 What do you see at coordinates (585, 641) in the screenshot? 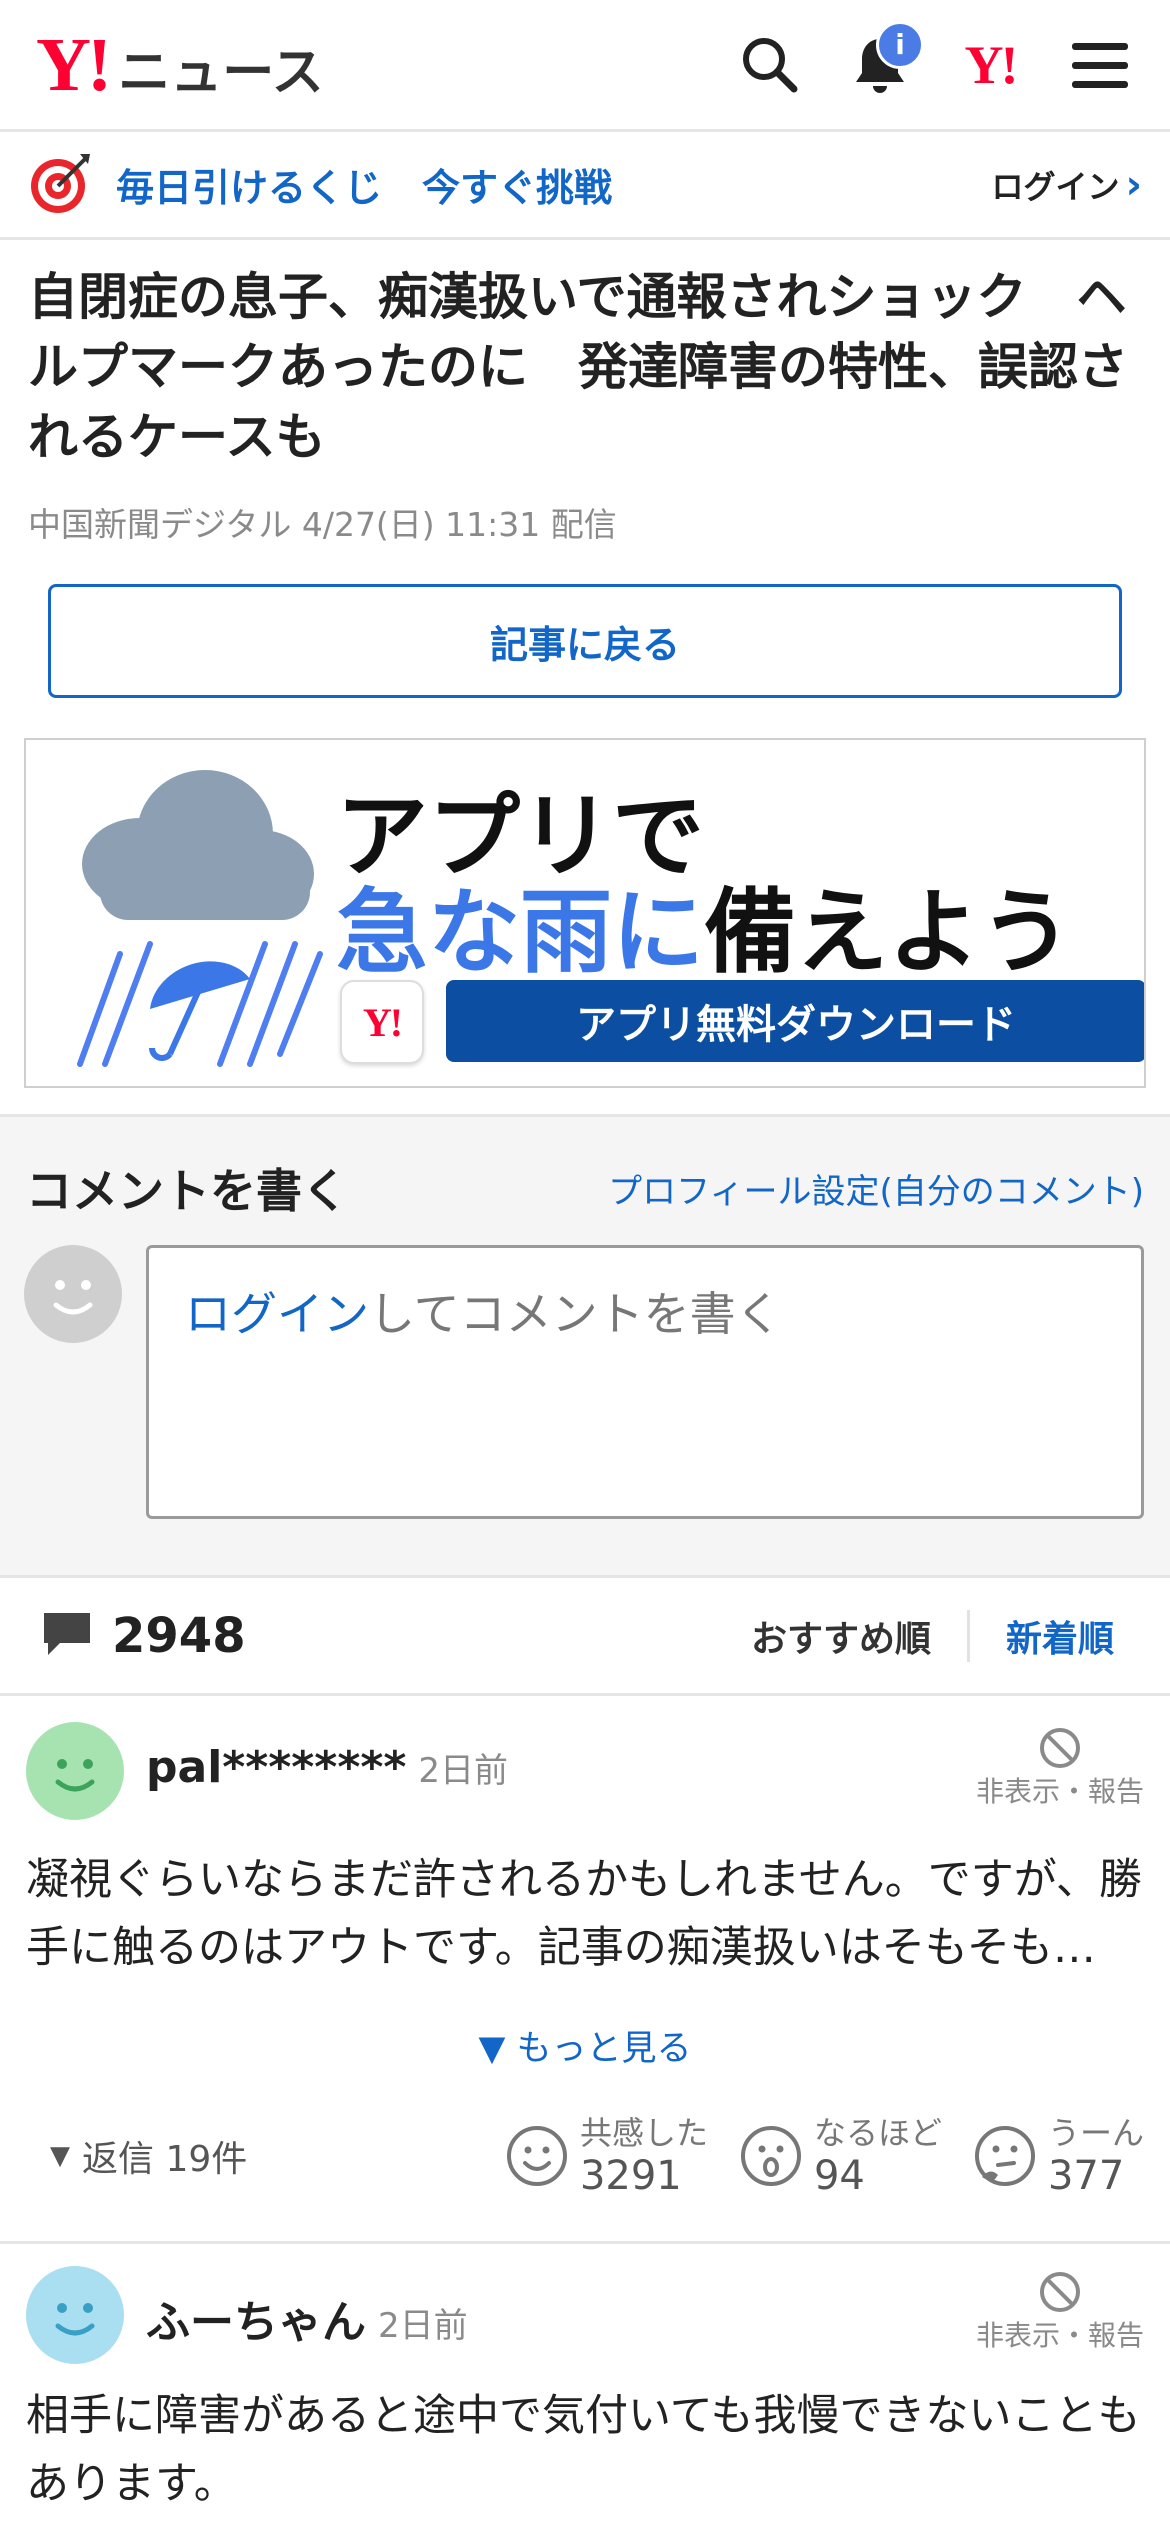
I see `back-to-article-button: 記事に戻る` at bounding box center [585, 641].